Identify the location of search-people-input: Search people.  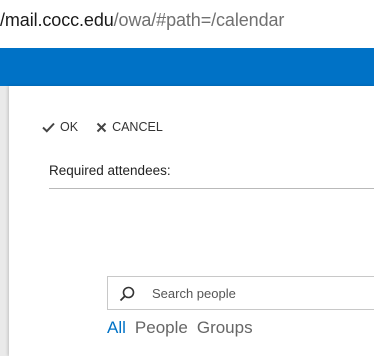
(240, 293).